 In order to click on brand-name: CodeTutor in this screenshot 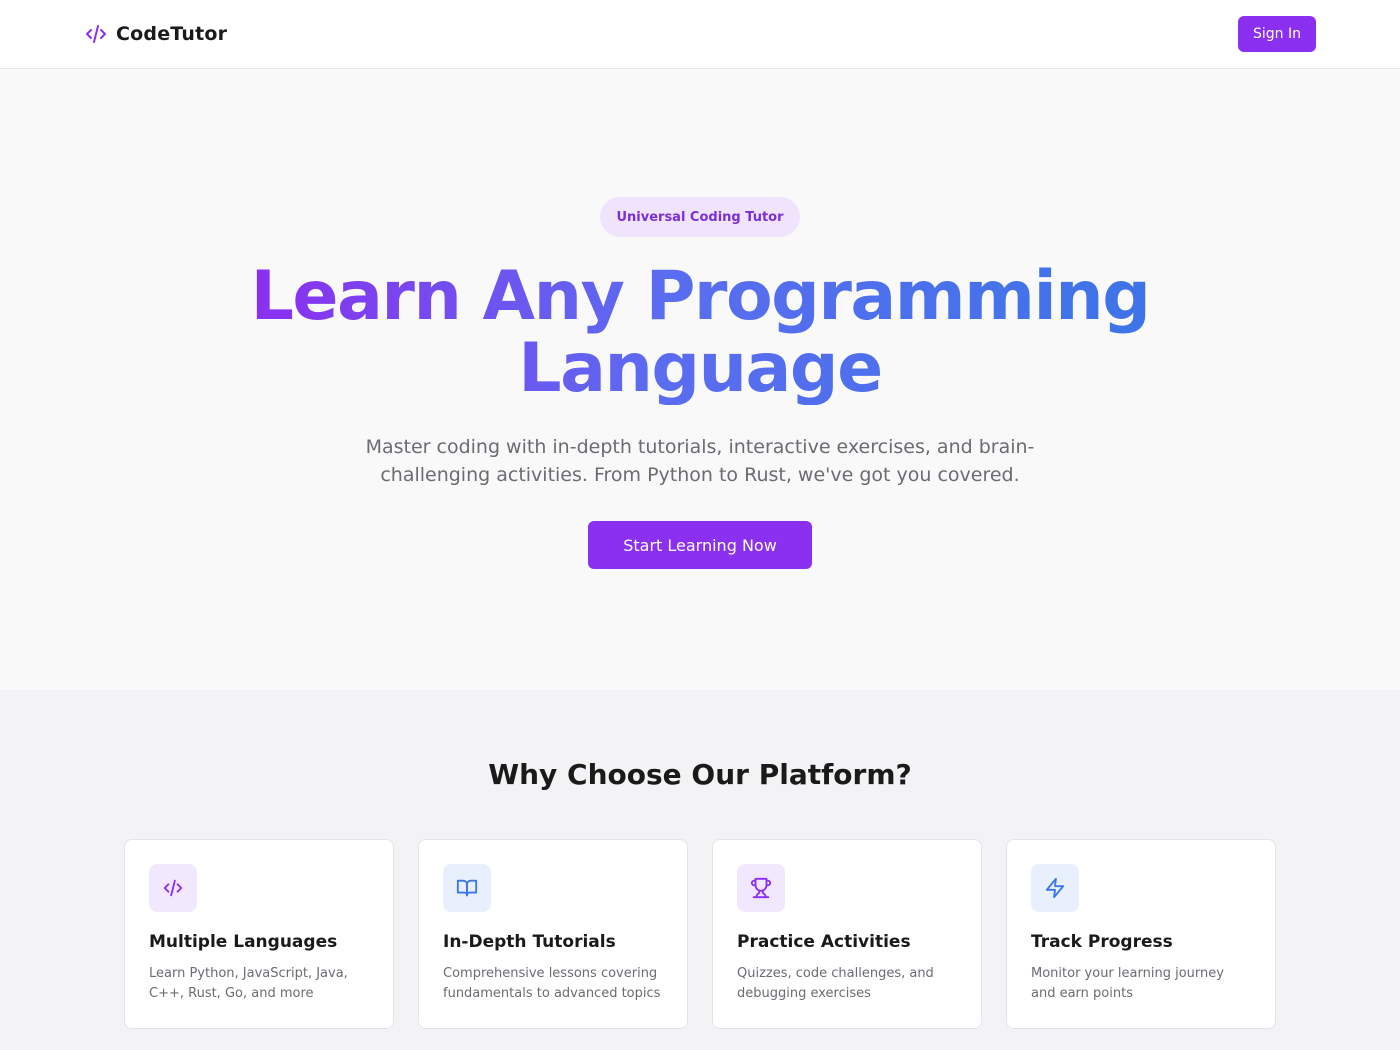, I will do `click(172, 34)`.